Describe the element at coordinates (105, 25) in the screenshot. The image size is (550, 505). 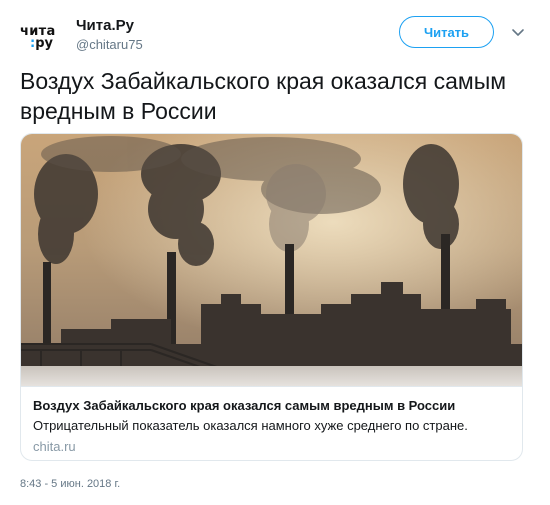
I see `display-name: Чита.Ру` at that location.